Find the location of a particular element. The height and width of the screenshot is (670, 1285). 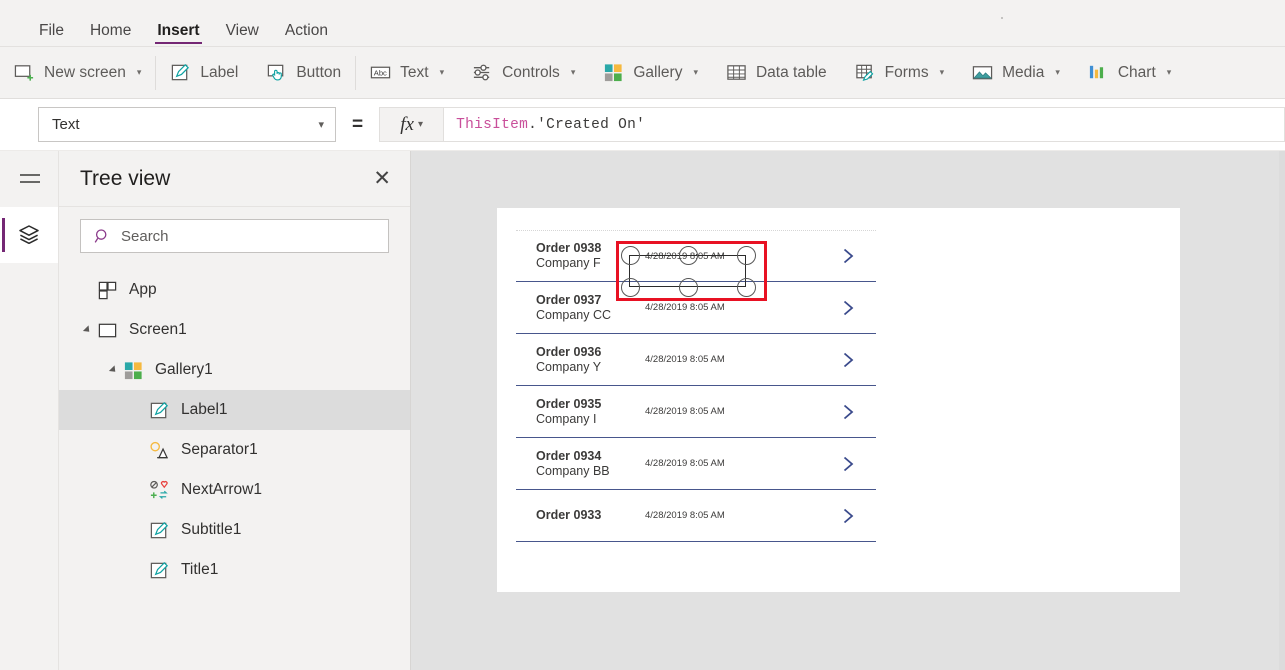

ribbon-media-button: Media ▾ is located at coordinates (1016, 72).